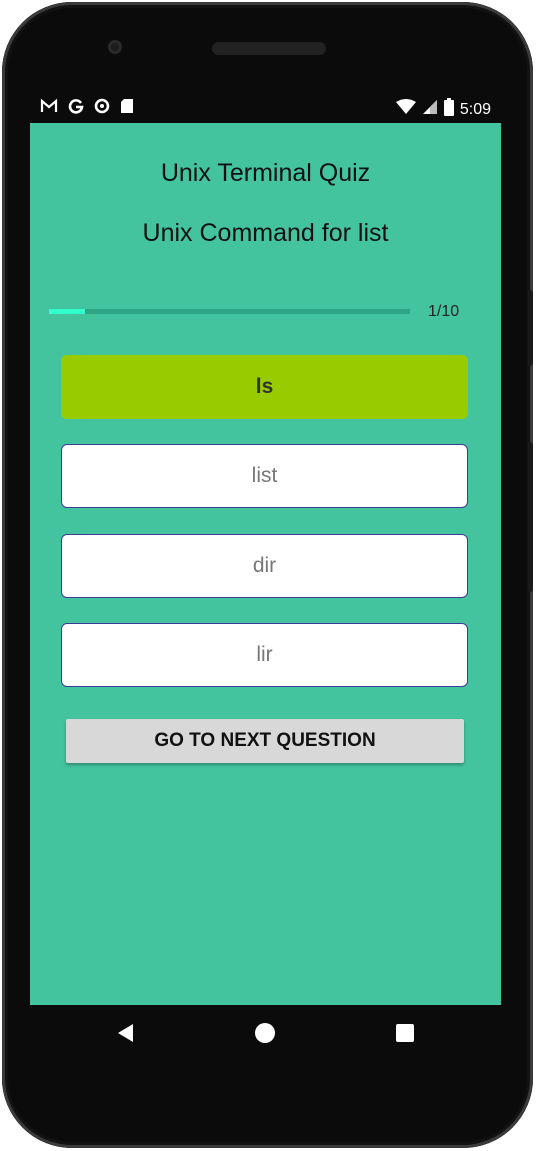 This screenshot has height=1151, width=537. What do you see at coordinates (530, 517) in the screenshot?
I see `volume-button` at bounding box center [530, 517].